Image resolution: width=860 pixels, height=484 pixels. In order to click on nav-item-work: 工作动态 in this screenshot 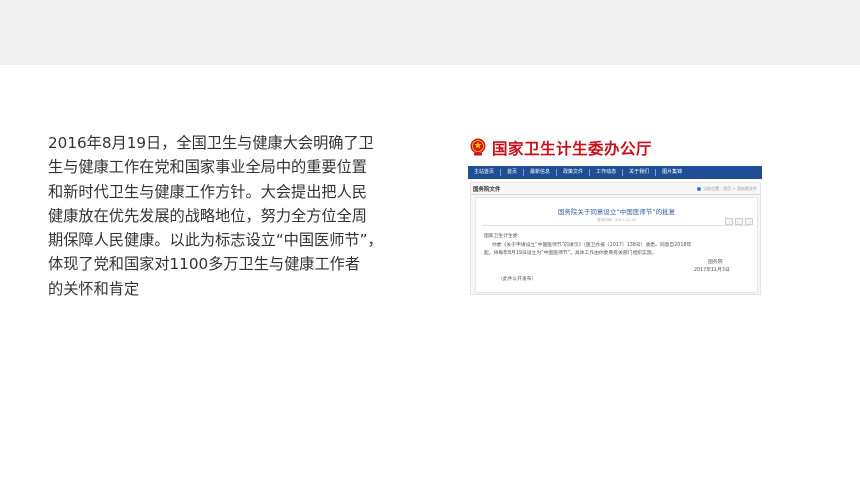, I will do `click(607, 172)`.